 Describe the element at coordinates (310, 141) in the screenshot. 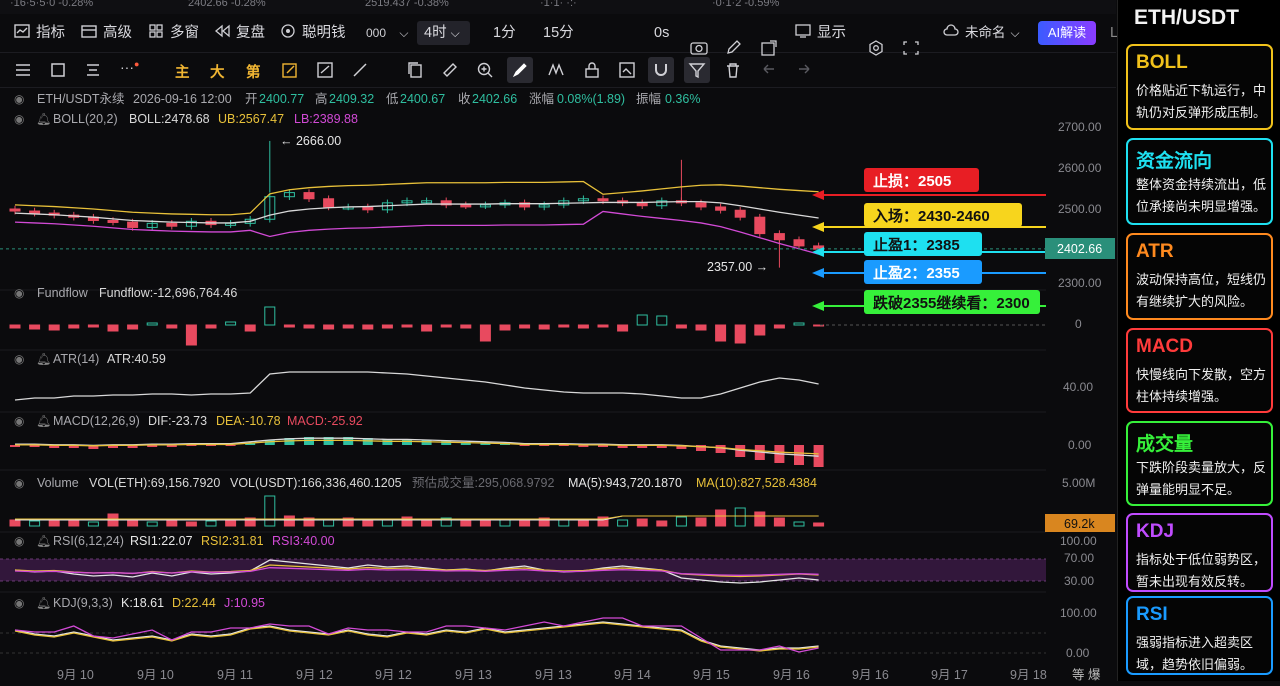

I see `high-mark: ← 2666.00` at that location.